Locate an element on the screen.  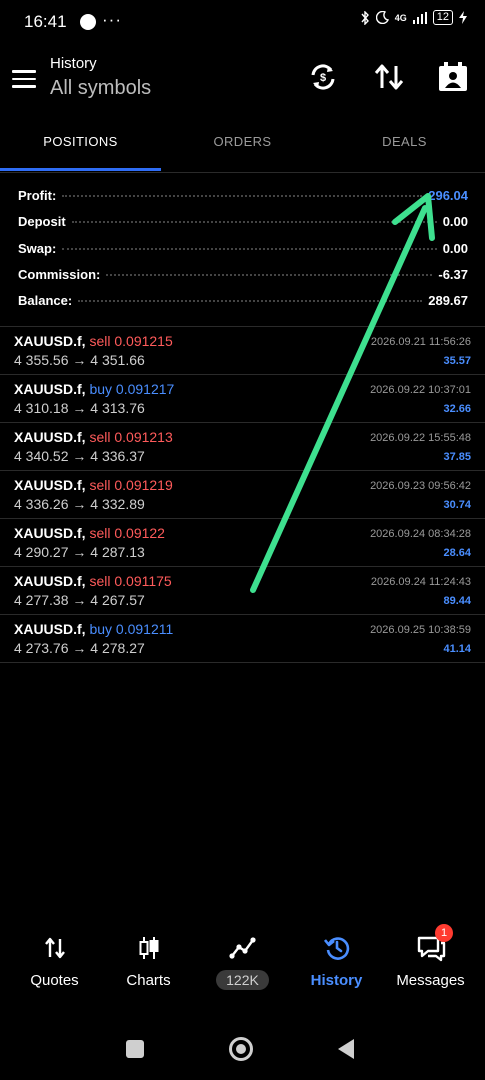
nav-history: History is located at coordinates (336, 959).